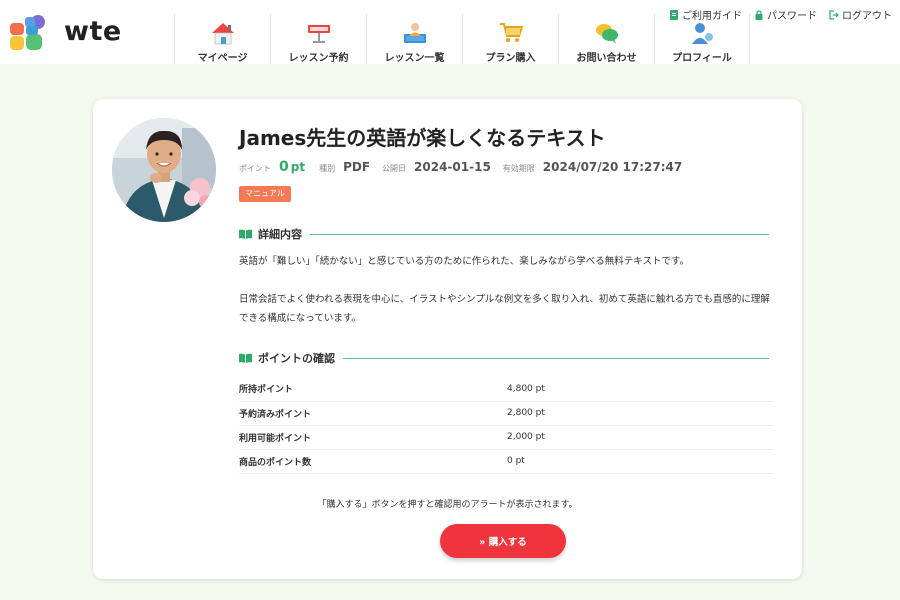  I want to click on nav-label: お問い合わせ, so click(606, 58).